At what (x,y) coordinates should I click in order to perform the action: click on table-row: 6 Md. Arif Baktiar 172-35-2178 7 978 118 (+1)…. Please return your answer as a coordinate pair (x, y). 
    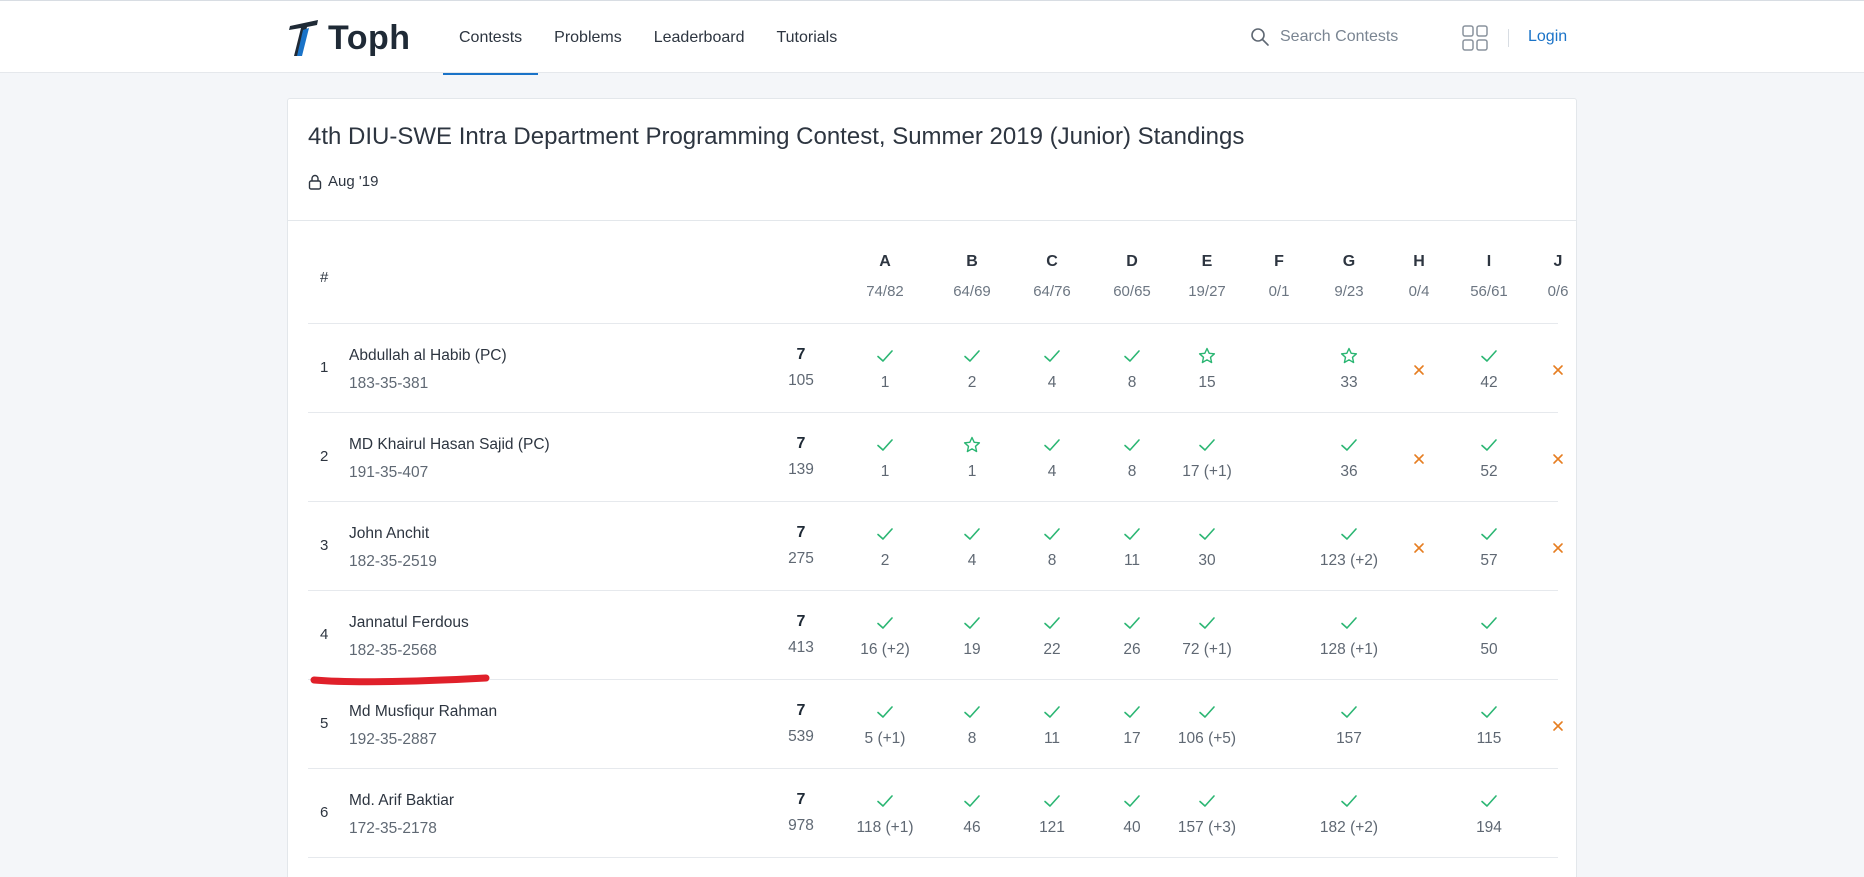
    Looking at the image, I should click on (933, 813).